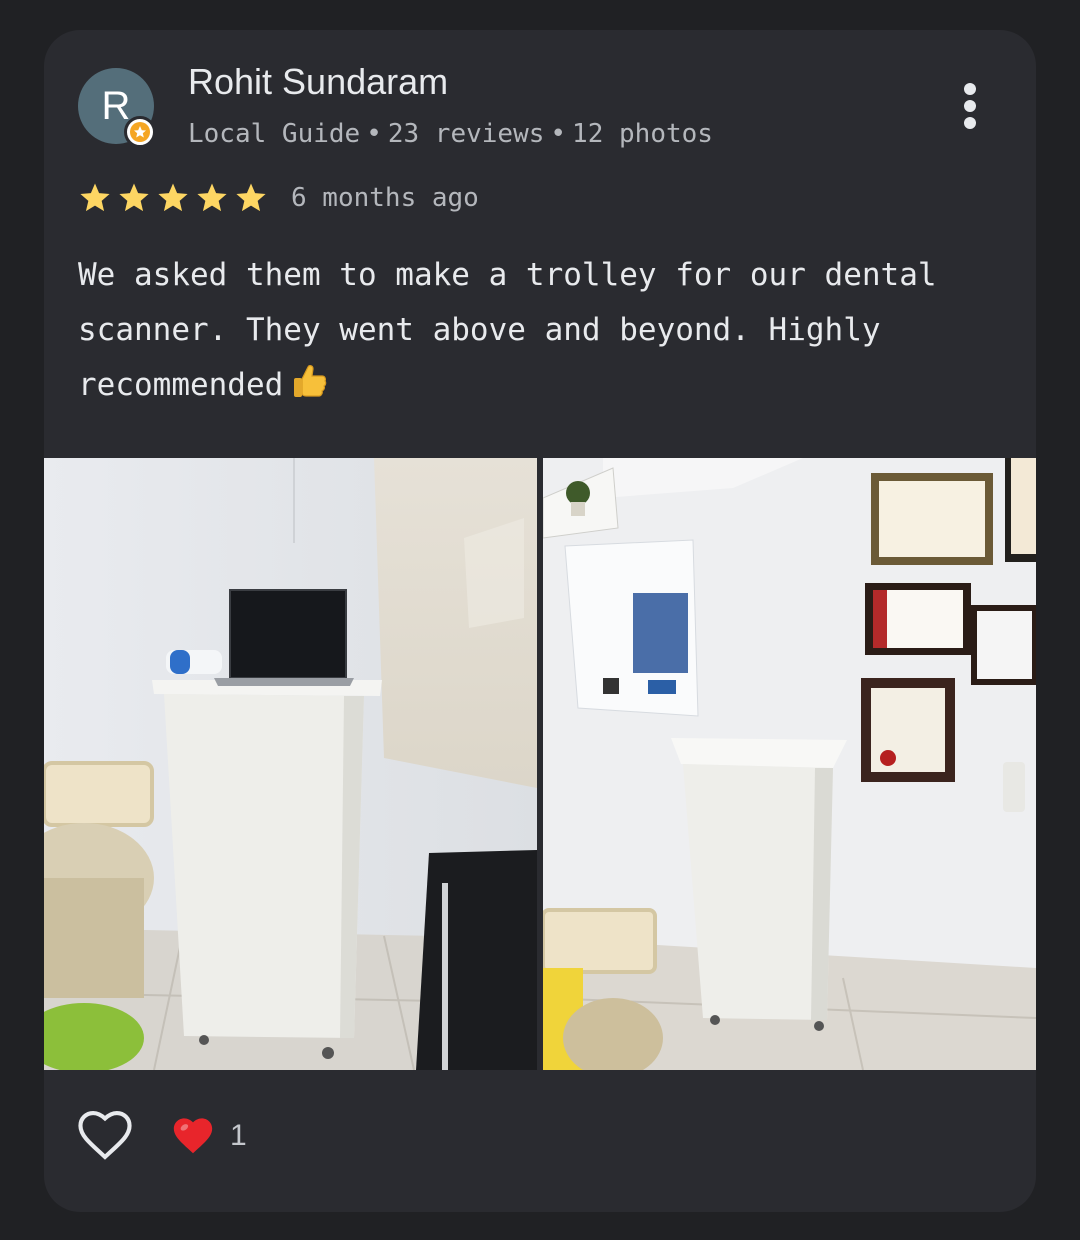  I want to click on review-time: 6 months ago, so click(385, 198).